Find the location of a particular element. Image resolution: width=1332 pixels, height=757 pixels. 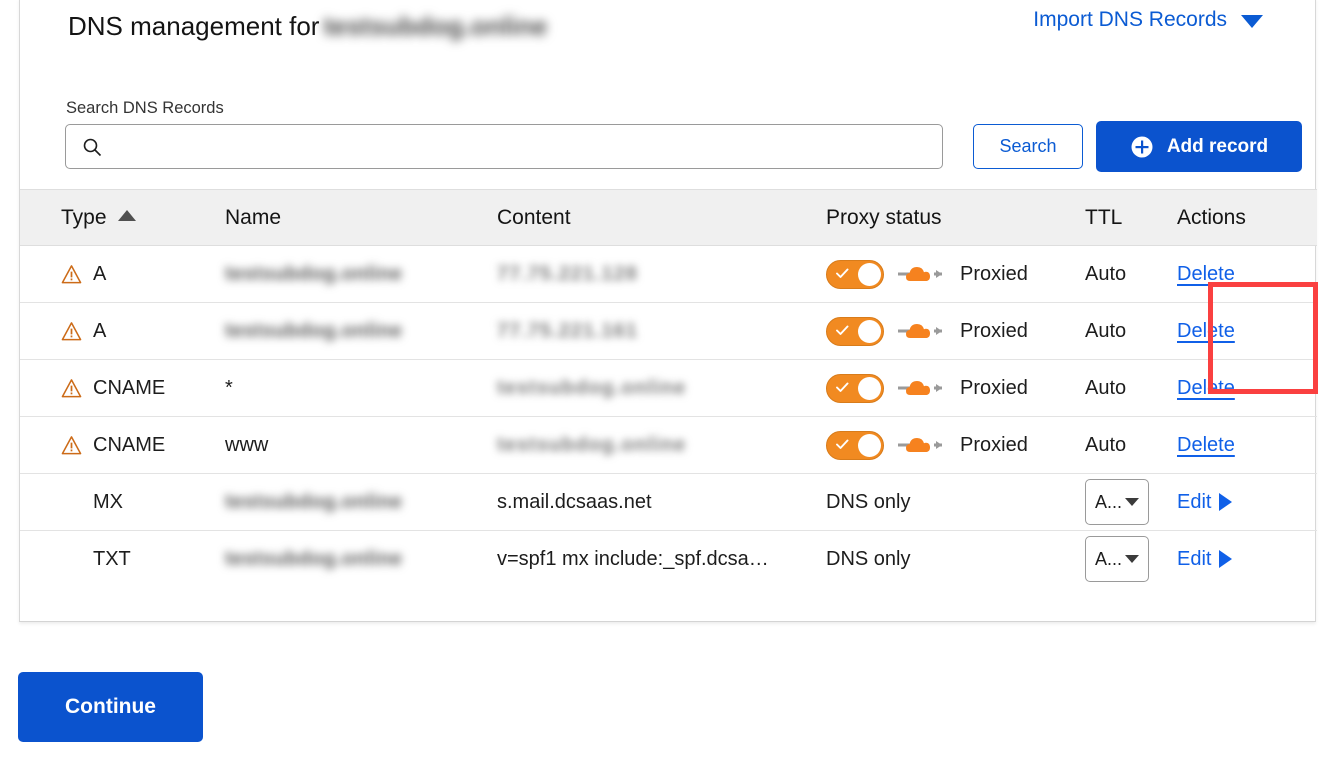

table-row: CNAME * testsubdog.online Proxied Auto Delete is located at coordinates (668, 388).